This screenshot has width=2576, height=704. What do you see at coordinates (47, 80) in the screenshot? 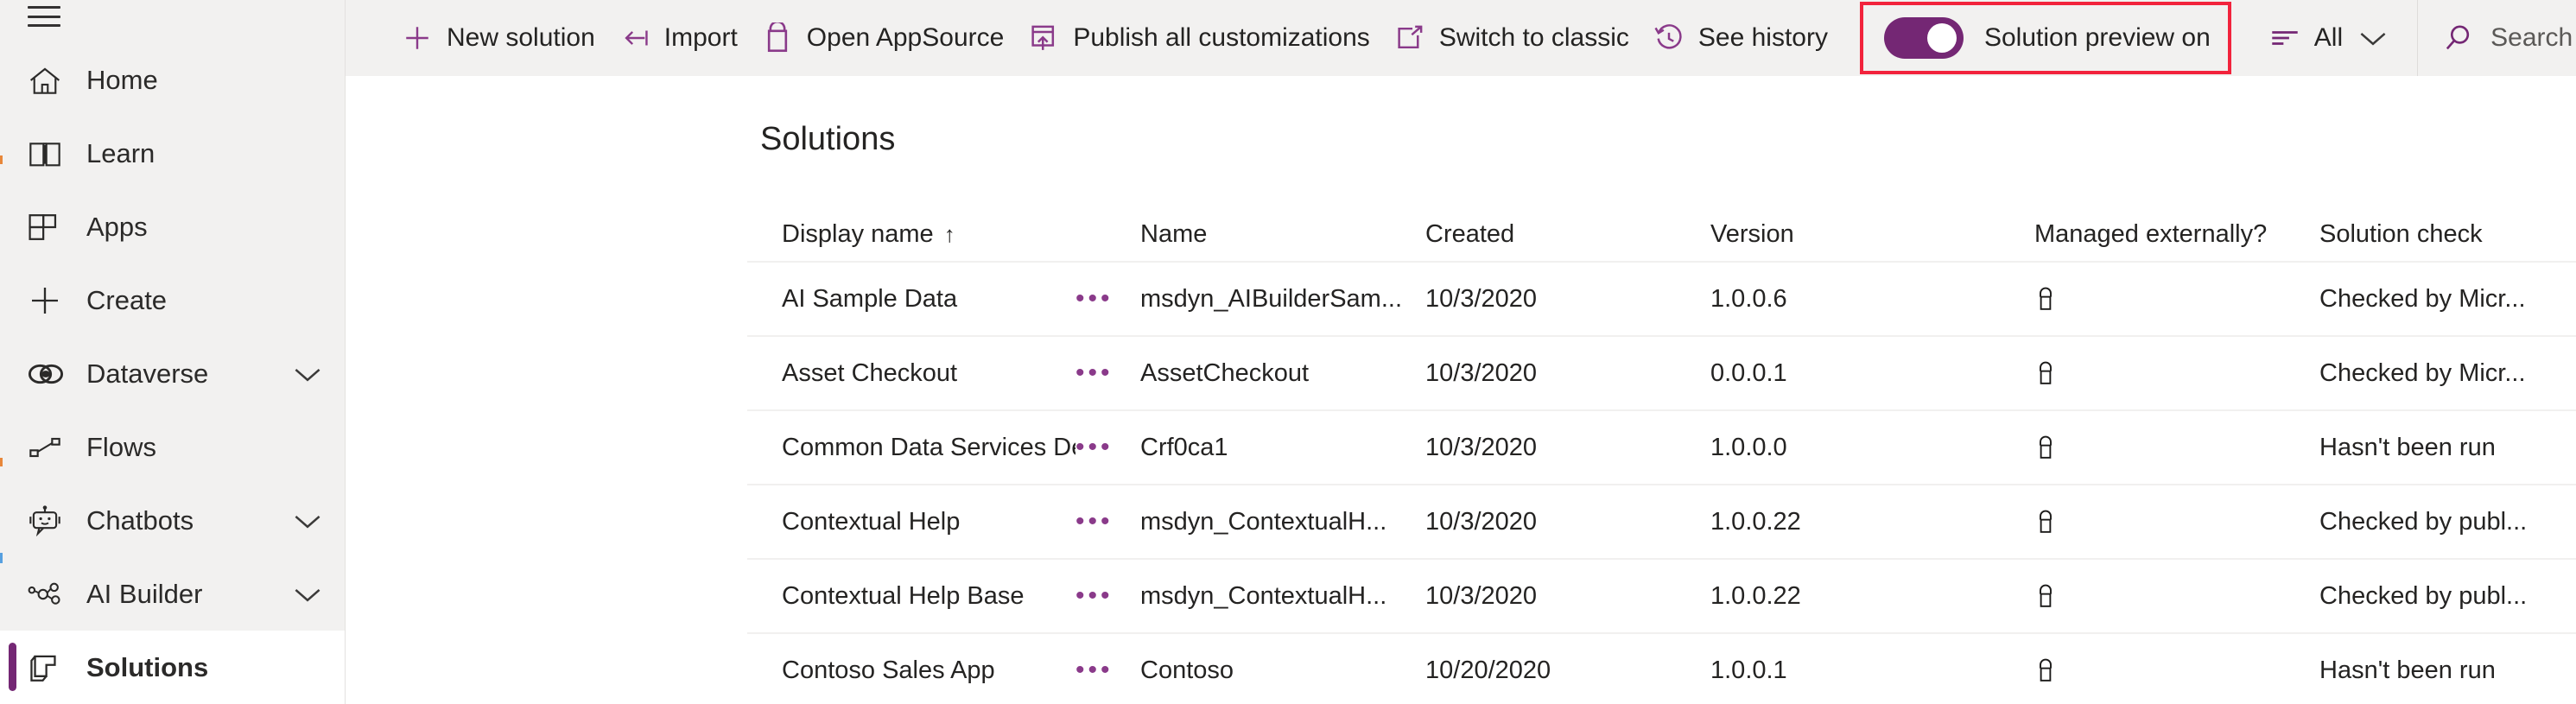
I see `home-icon` at bounding box center [47, 80].